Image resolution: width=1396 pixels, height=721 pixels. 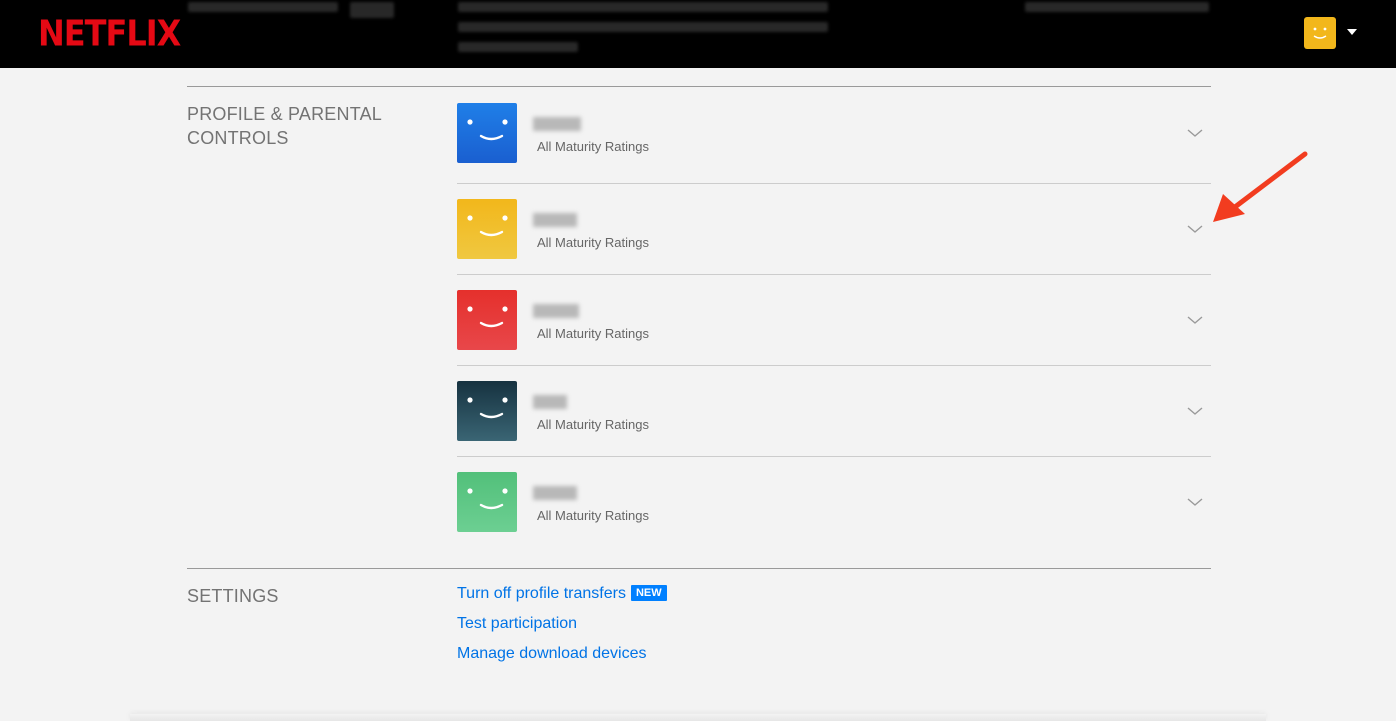 What do you see at coordinates (698, 717) in the screenshot?
I see `footer-edge` at bounding box center [698, 717].